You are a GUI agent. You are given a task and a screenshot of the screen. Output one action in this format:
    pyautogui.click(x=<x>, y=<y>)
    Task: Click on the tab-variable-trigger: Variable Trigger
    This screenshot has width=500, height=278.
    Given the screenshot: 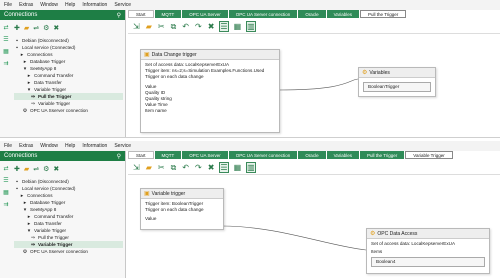 What is the action you would take?
    pyautogui.click(x=429, y=155)
    